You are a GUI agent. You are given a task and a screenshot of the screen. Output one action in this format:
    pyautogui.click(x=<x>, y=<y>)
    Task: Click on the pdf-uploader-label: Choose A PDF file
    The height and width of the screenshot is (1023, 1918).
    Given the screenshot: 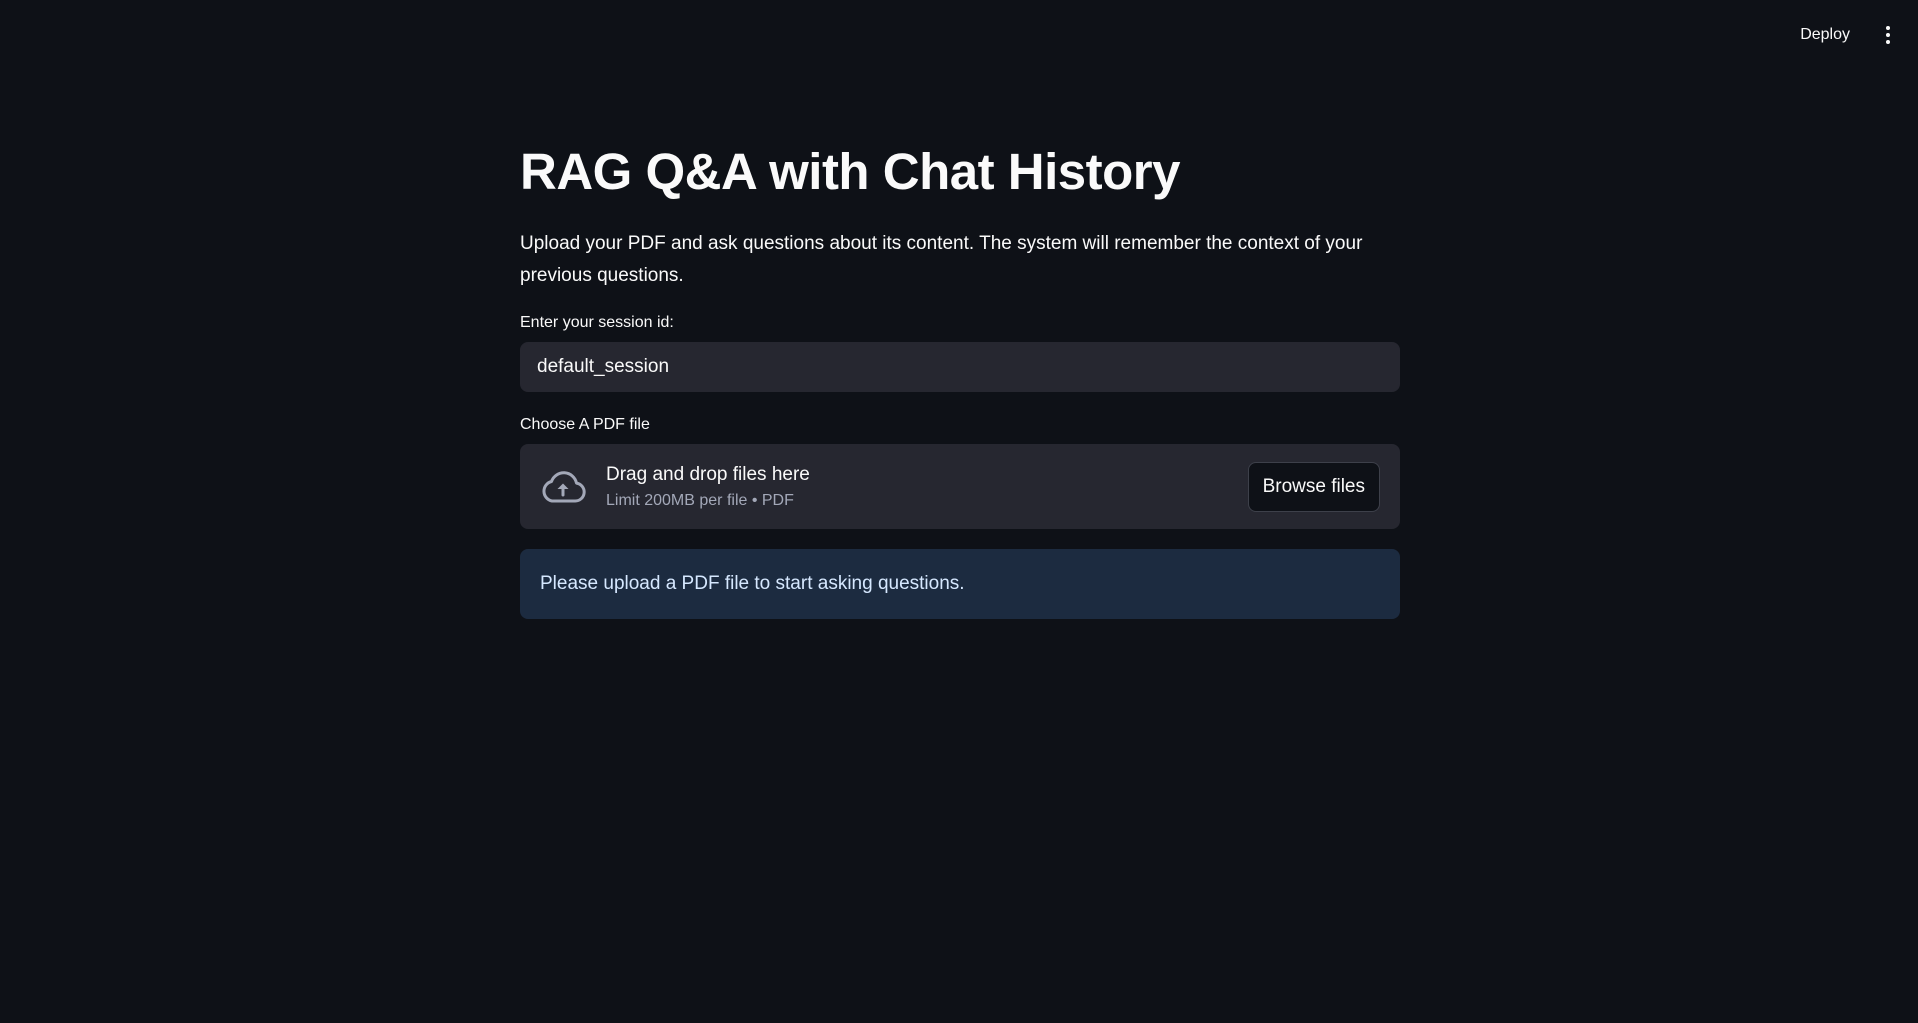 What is the action you would take?
    pyautogui.click(x=585, y=424)
    